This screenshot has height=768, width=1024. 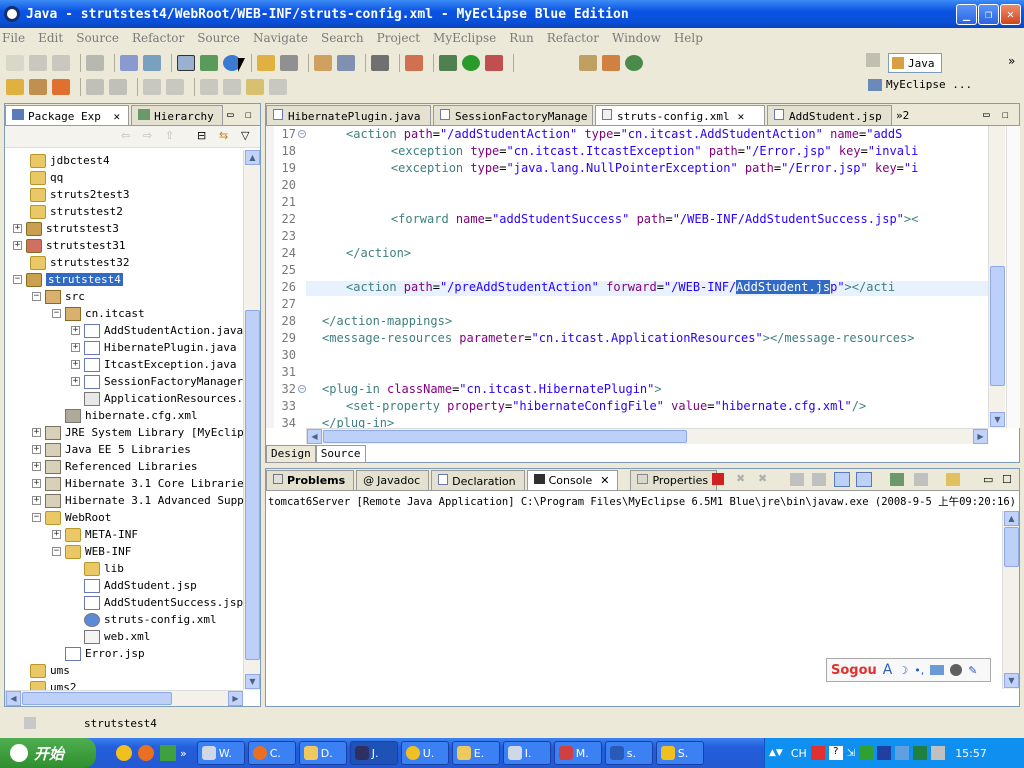 I want to click on quicklaunch-more-icon: », so click(x=183, y=753).